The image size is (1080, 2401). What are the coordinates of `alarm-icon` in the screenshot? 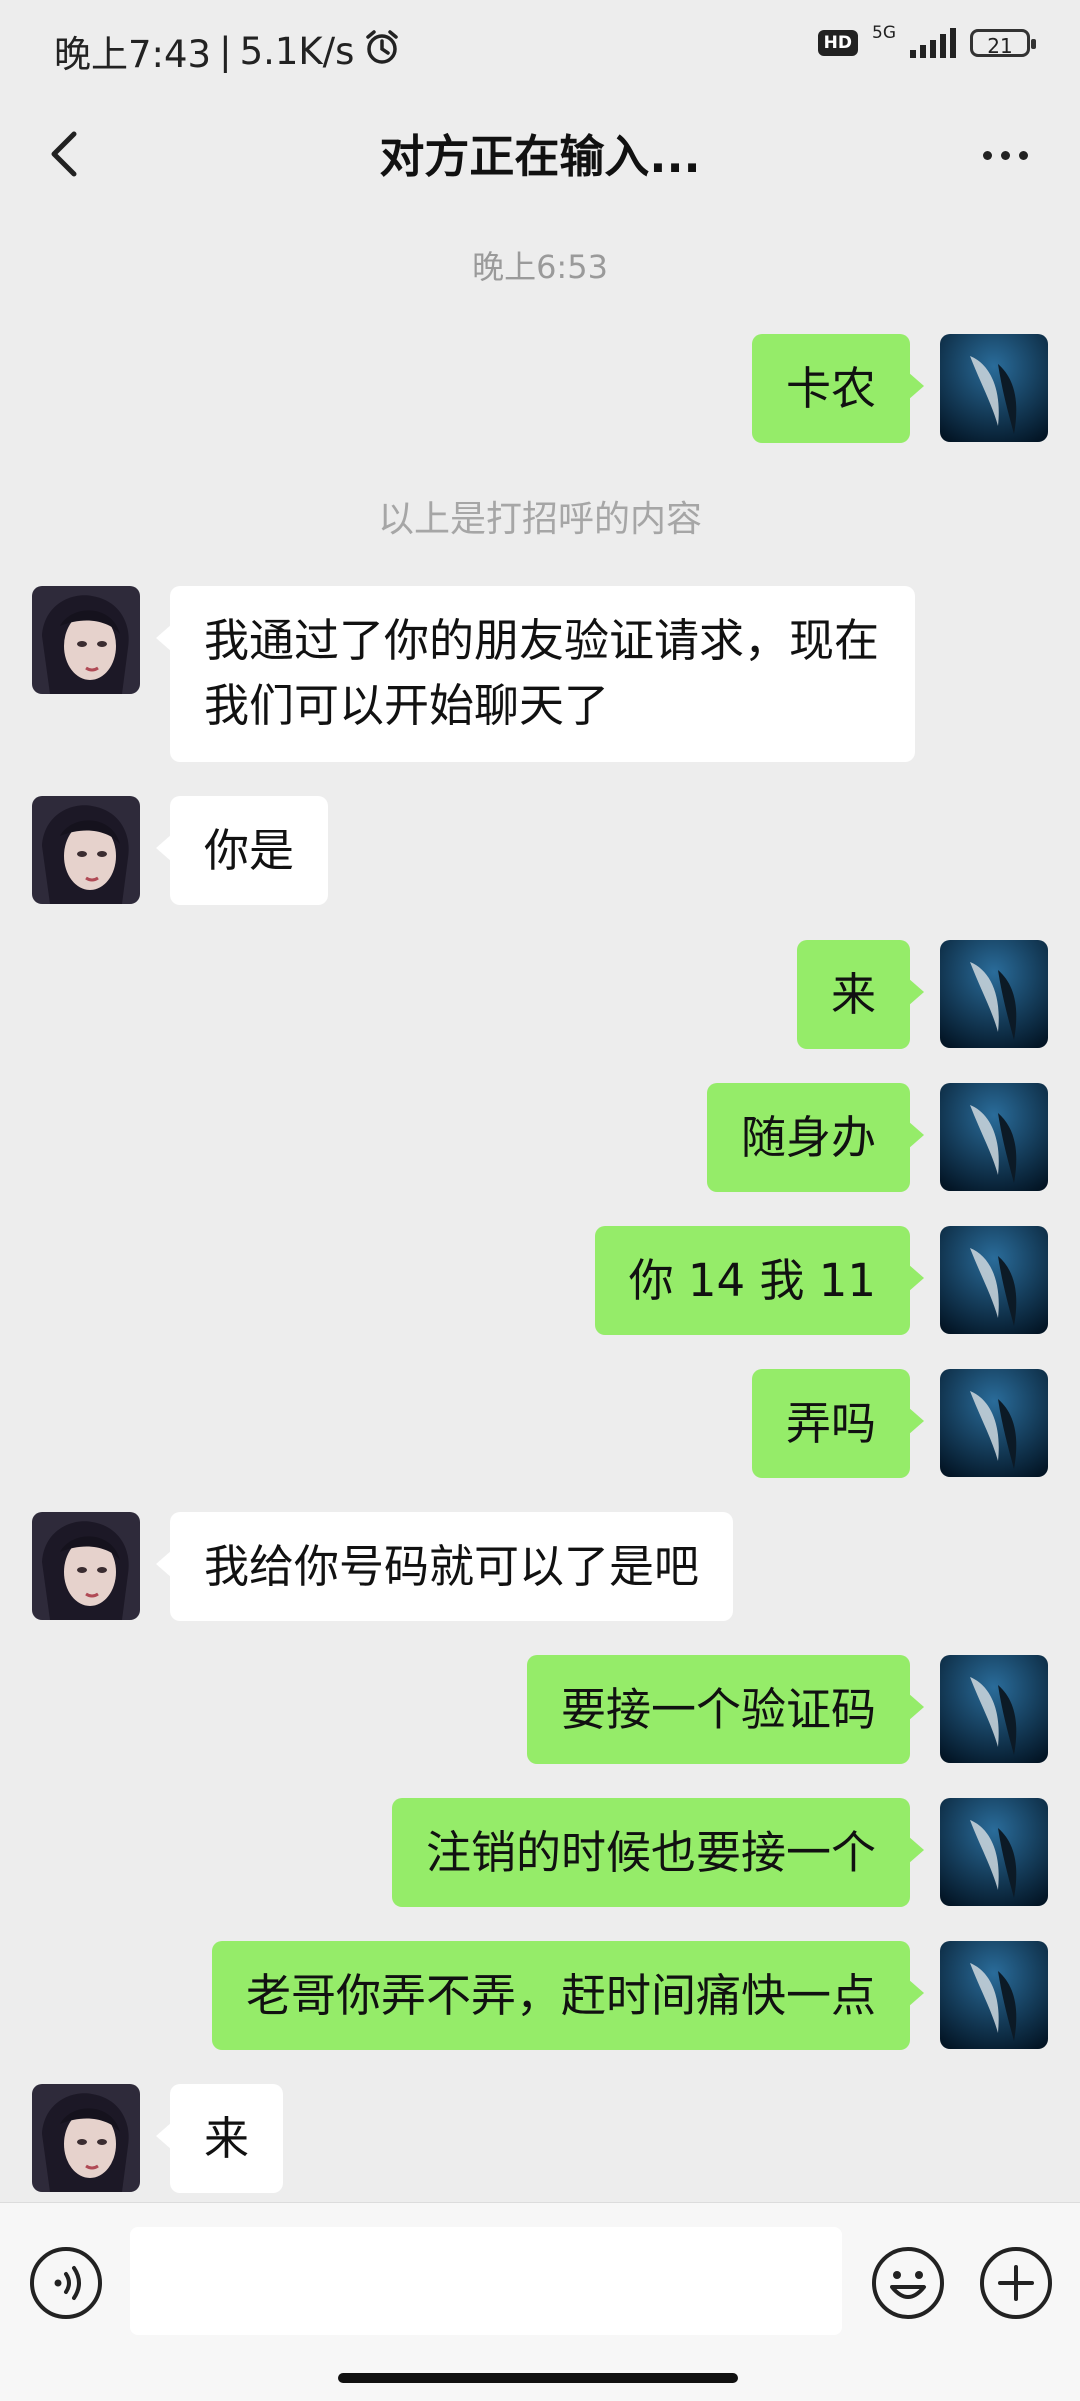 It's located at (382, 51).